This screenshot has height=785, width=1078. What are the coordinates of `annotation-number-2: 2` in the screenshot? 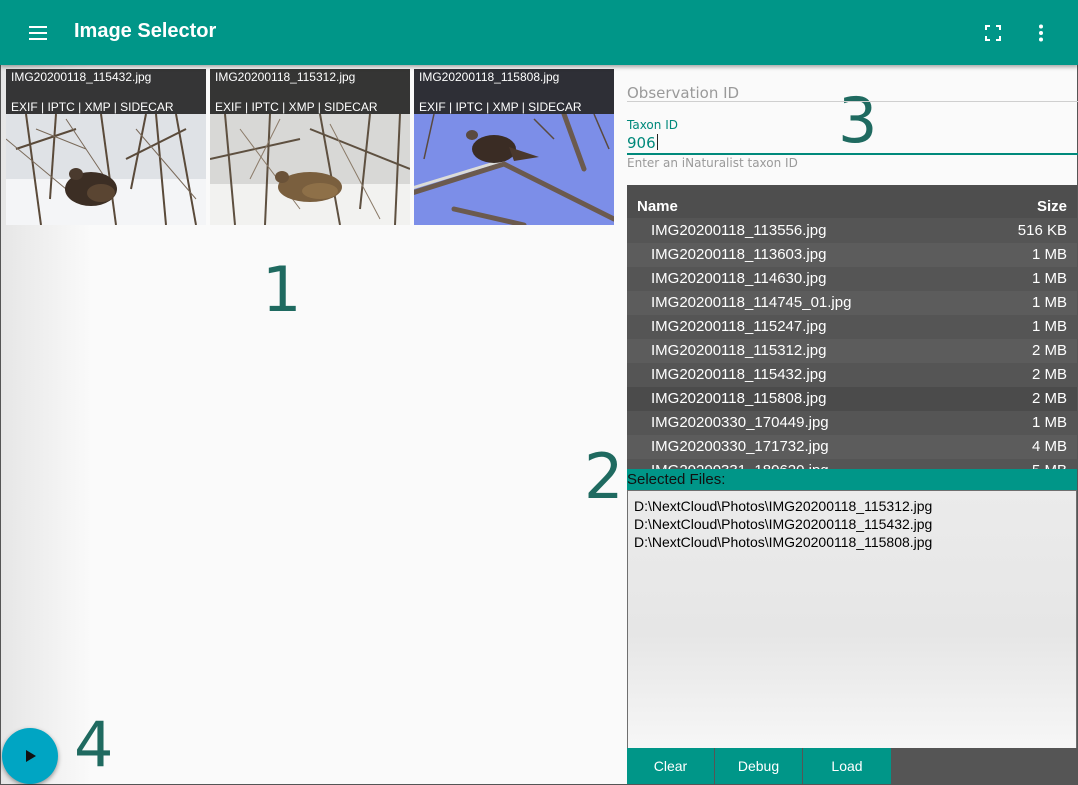 It's located at (604, 476).